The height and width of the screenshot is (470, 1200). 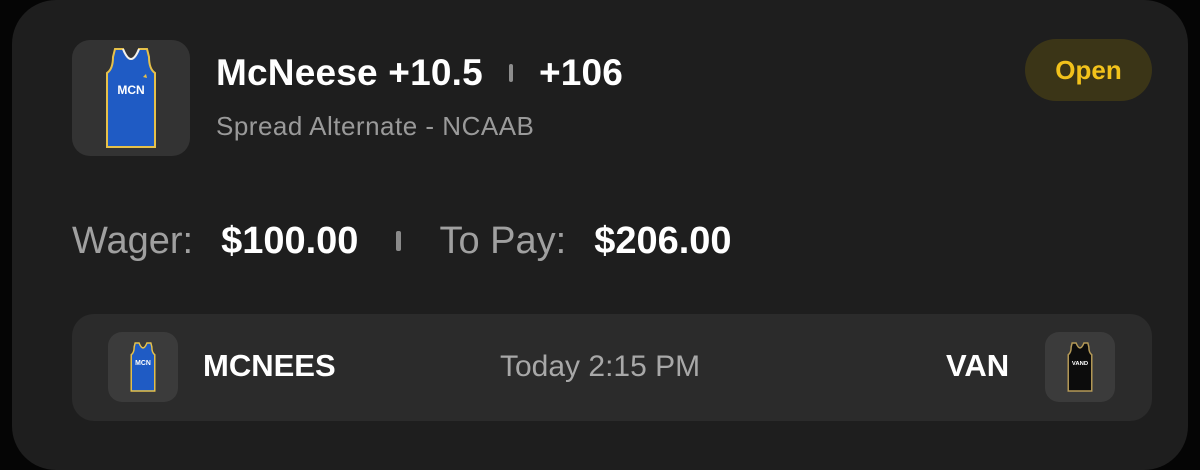 What do you see at coordinates (375, 126) in the screenshot?
I see `bet-market: Spread Alternate - NCAAB` at bounding box center [375, 126].